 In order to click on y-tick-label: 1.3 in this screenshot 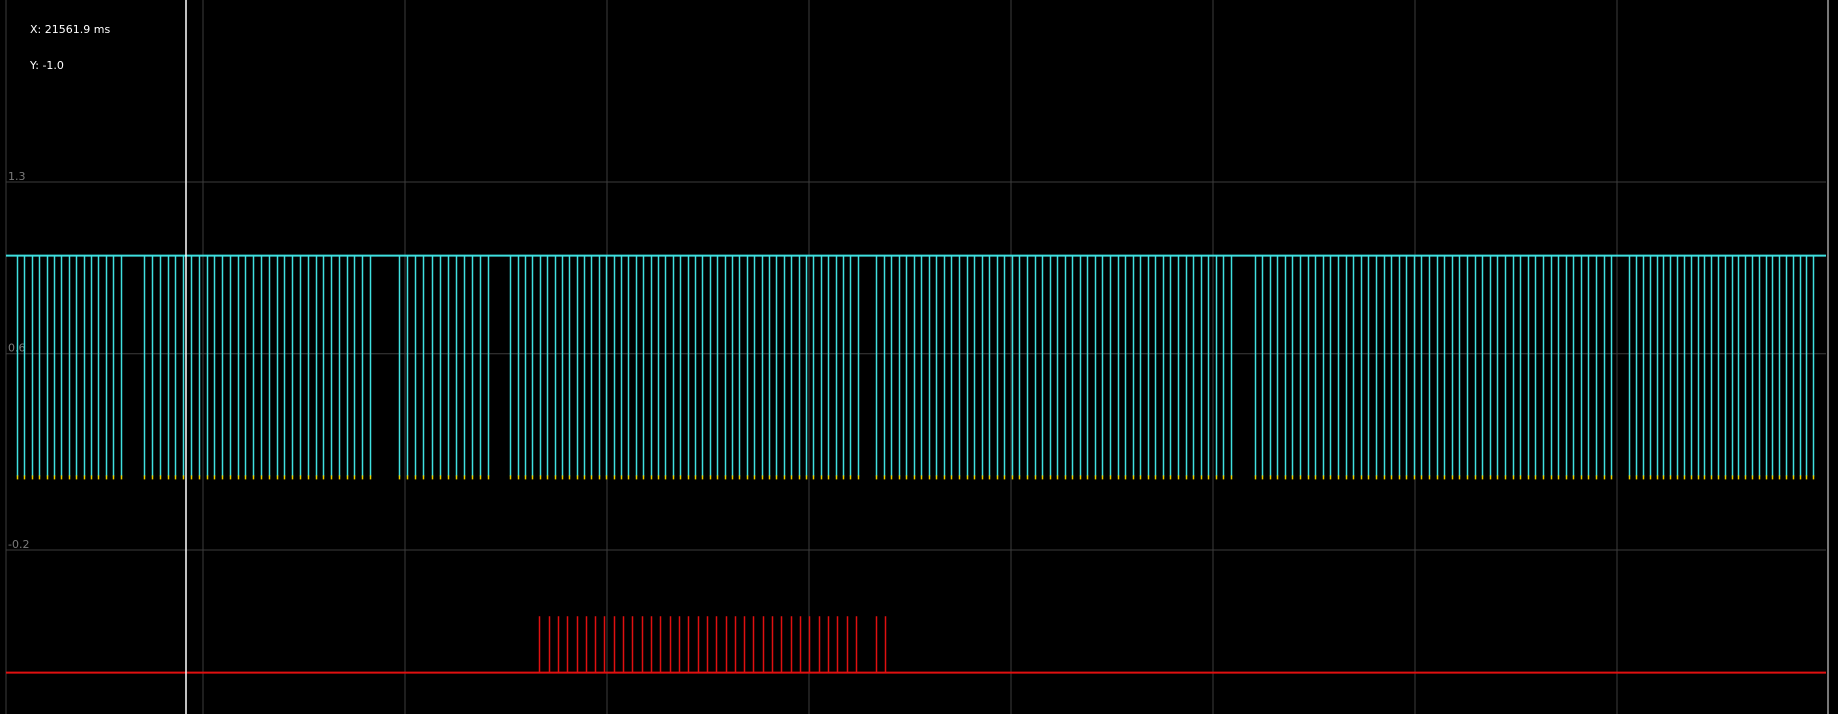, I will do `click(17, 176)`.